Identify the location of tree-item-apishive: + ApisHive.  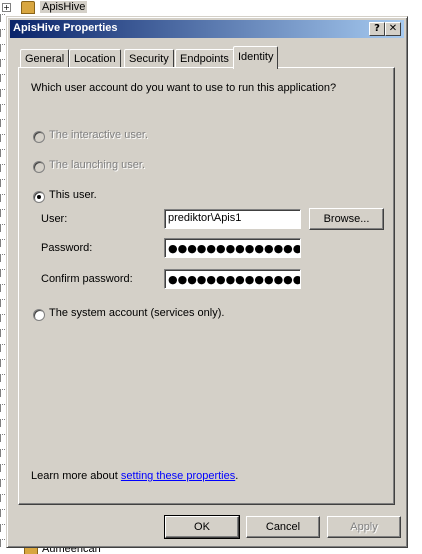
(61, 7).